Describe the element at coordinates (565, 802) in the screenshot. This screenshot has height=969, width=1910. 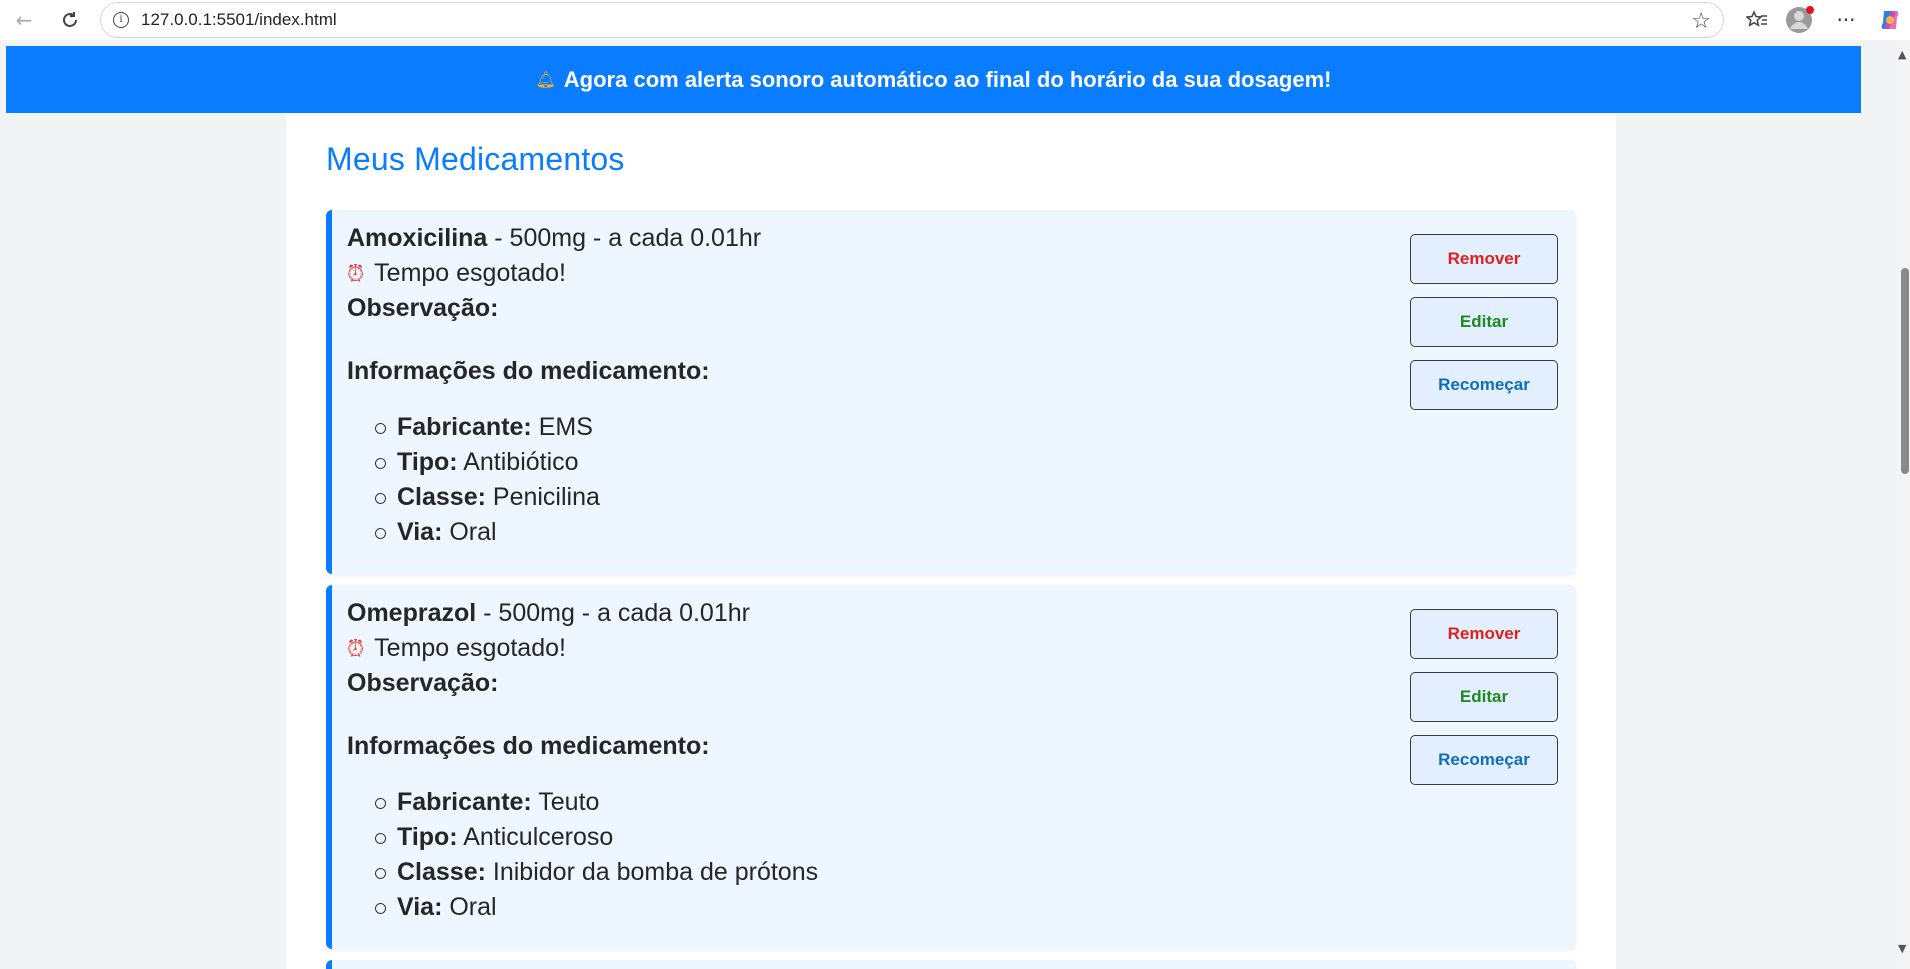
I see `info-value: Teuto` at that location.